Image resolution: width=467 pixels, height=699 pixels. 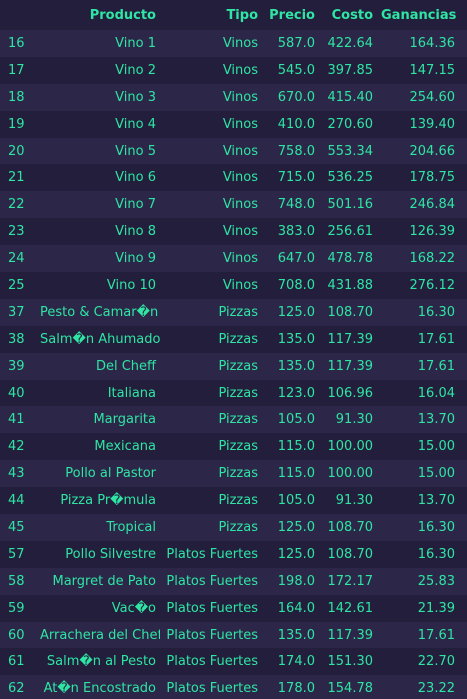 I want to click on costo-cell: 536.25, so click(x=350, y=178).